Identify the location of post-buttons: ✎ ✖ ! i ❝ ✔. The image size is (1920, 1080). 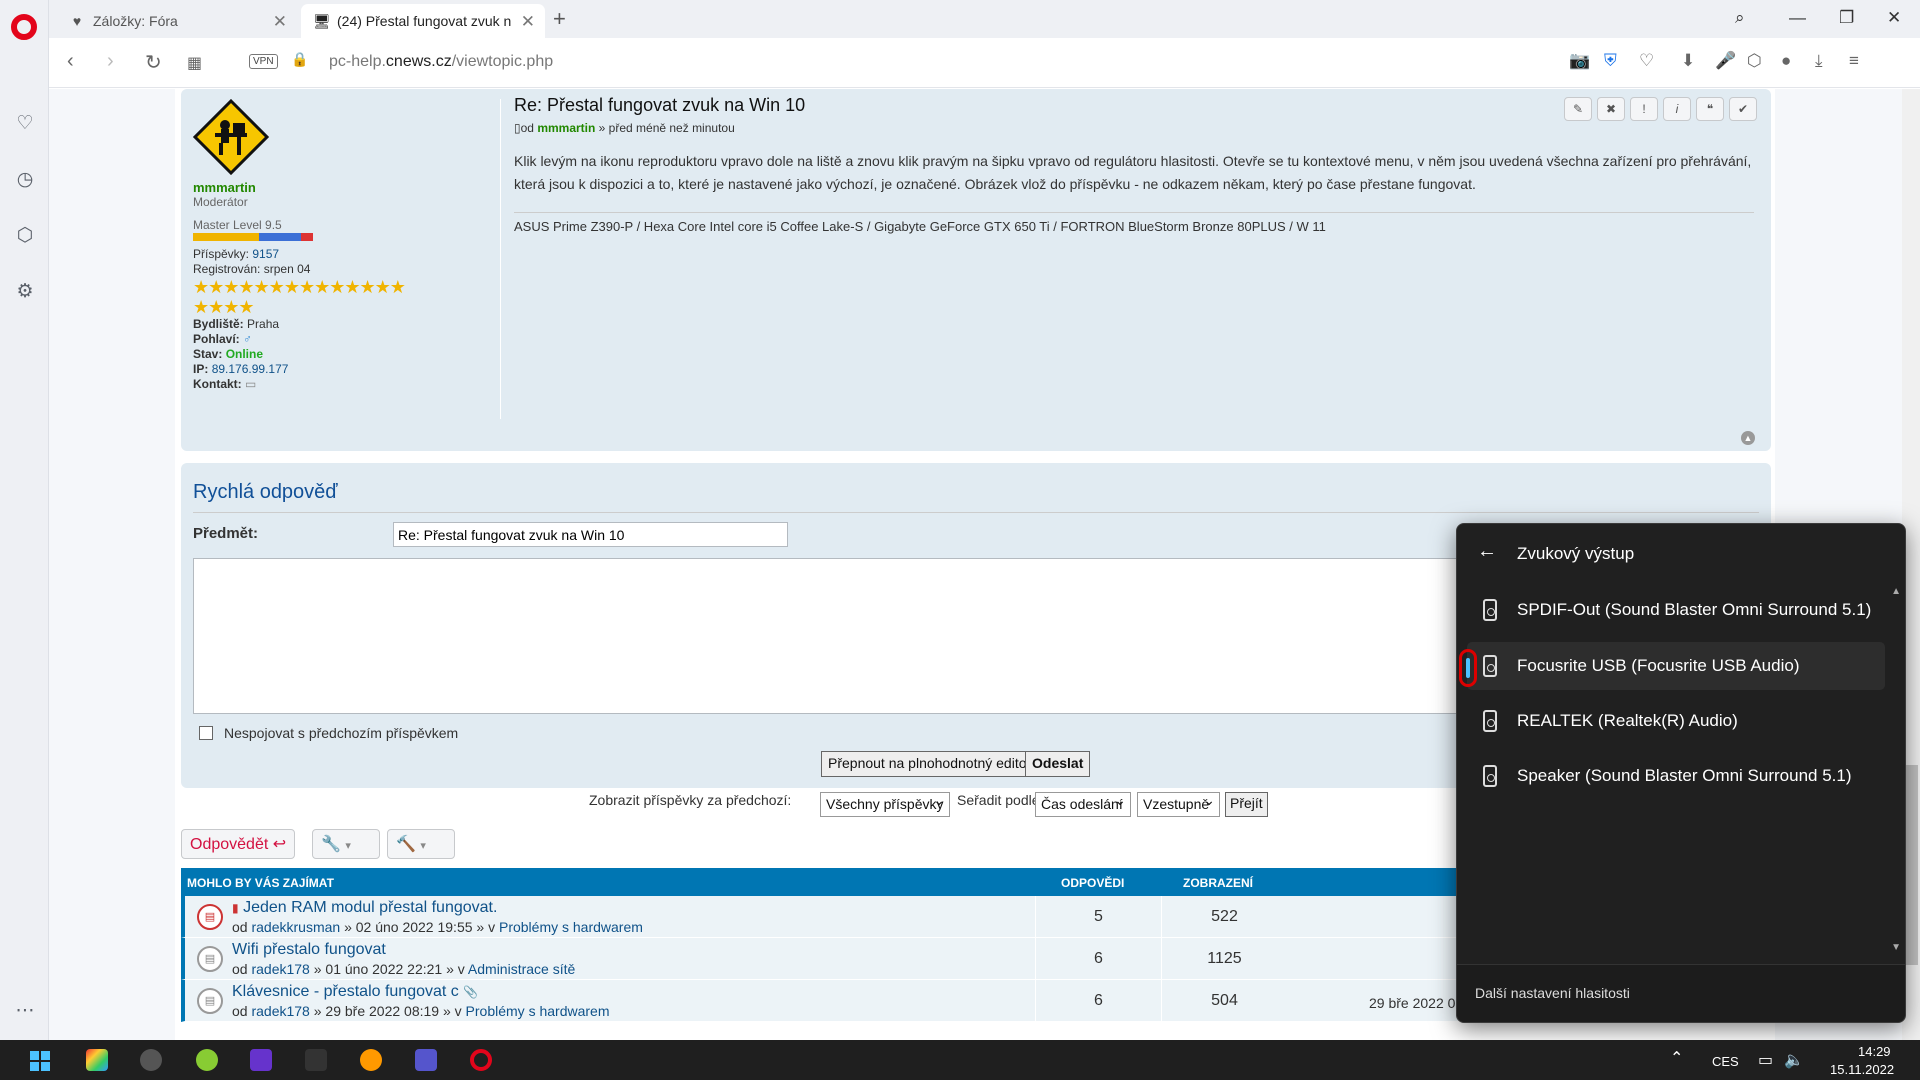
(1660, 109).